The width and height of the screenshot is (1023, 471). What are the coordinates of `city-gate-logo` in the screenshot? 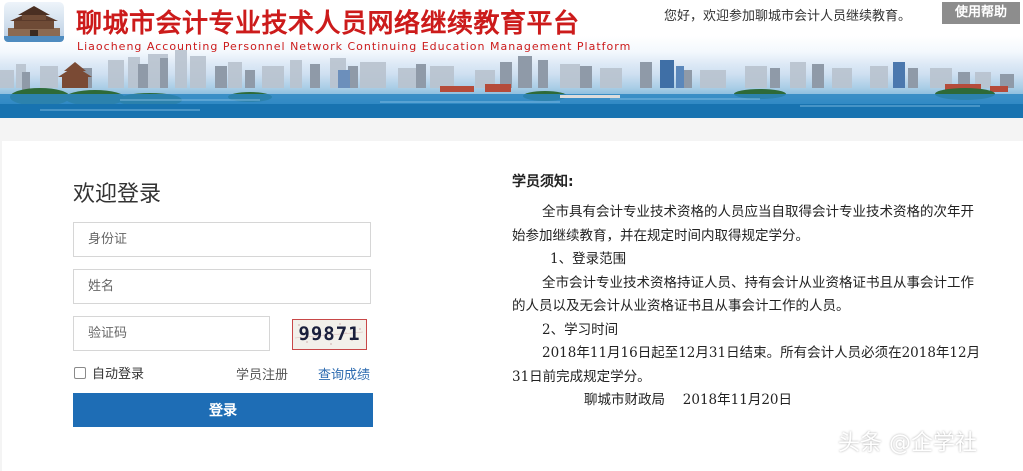 It's located at (34, 22).